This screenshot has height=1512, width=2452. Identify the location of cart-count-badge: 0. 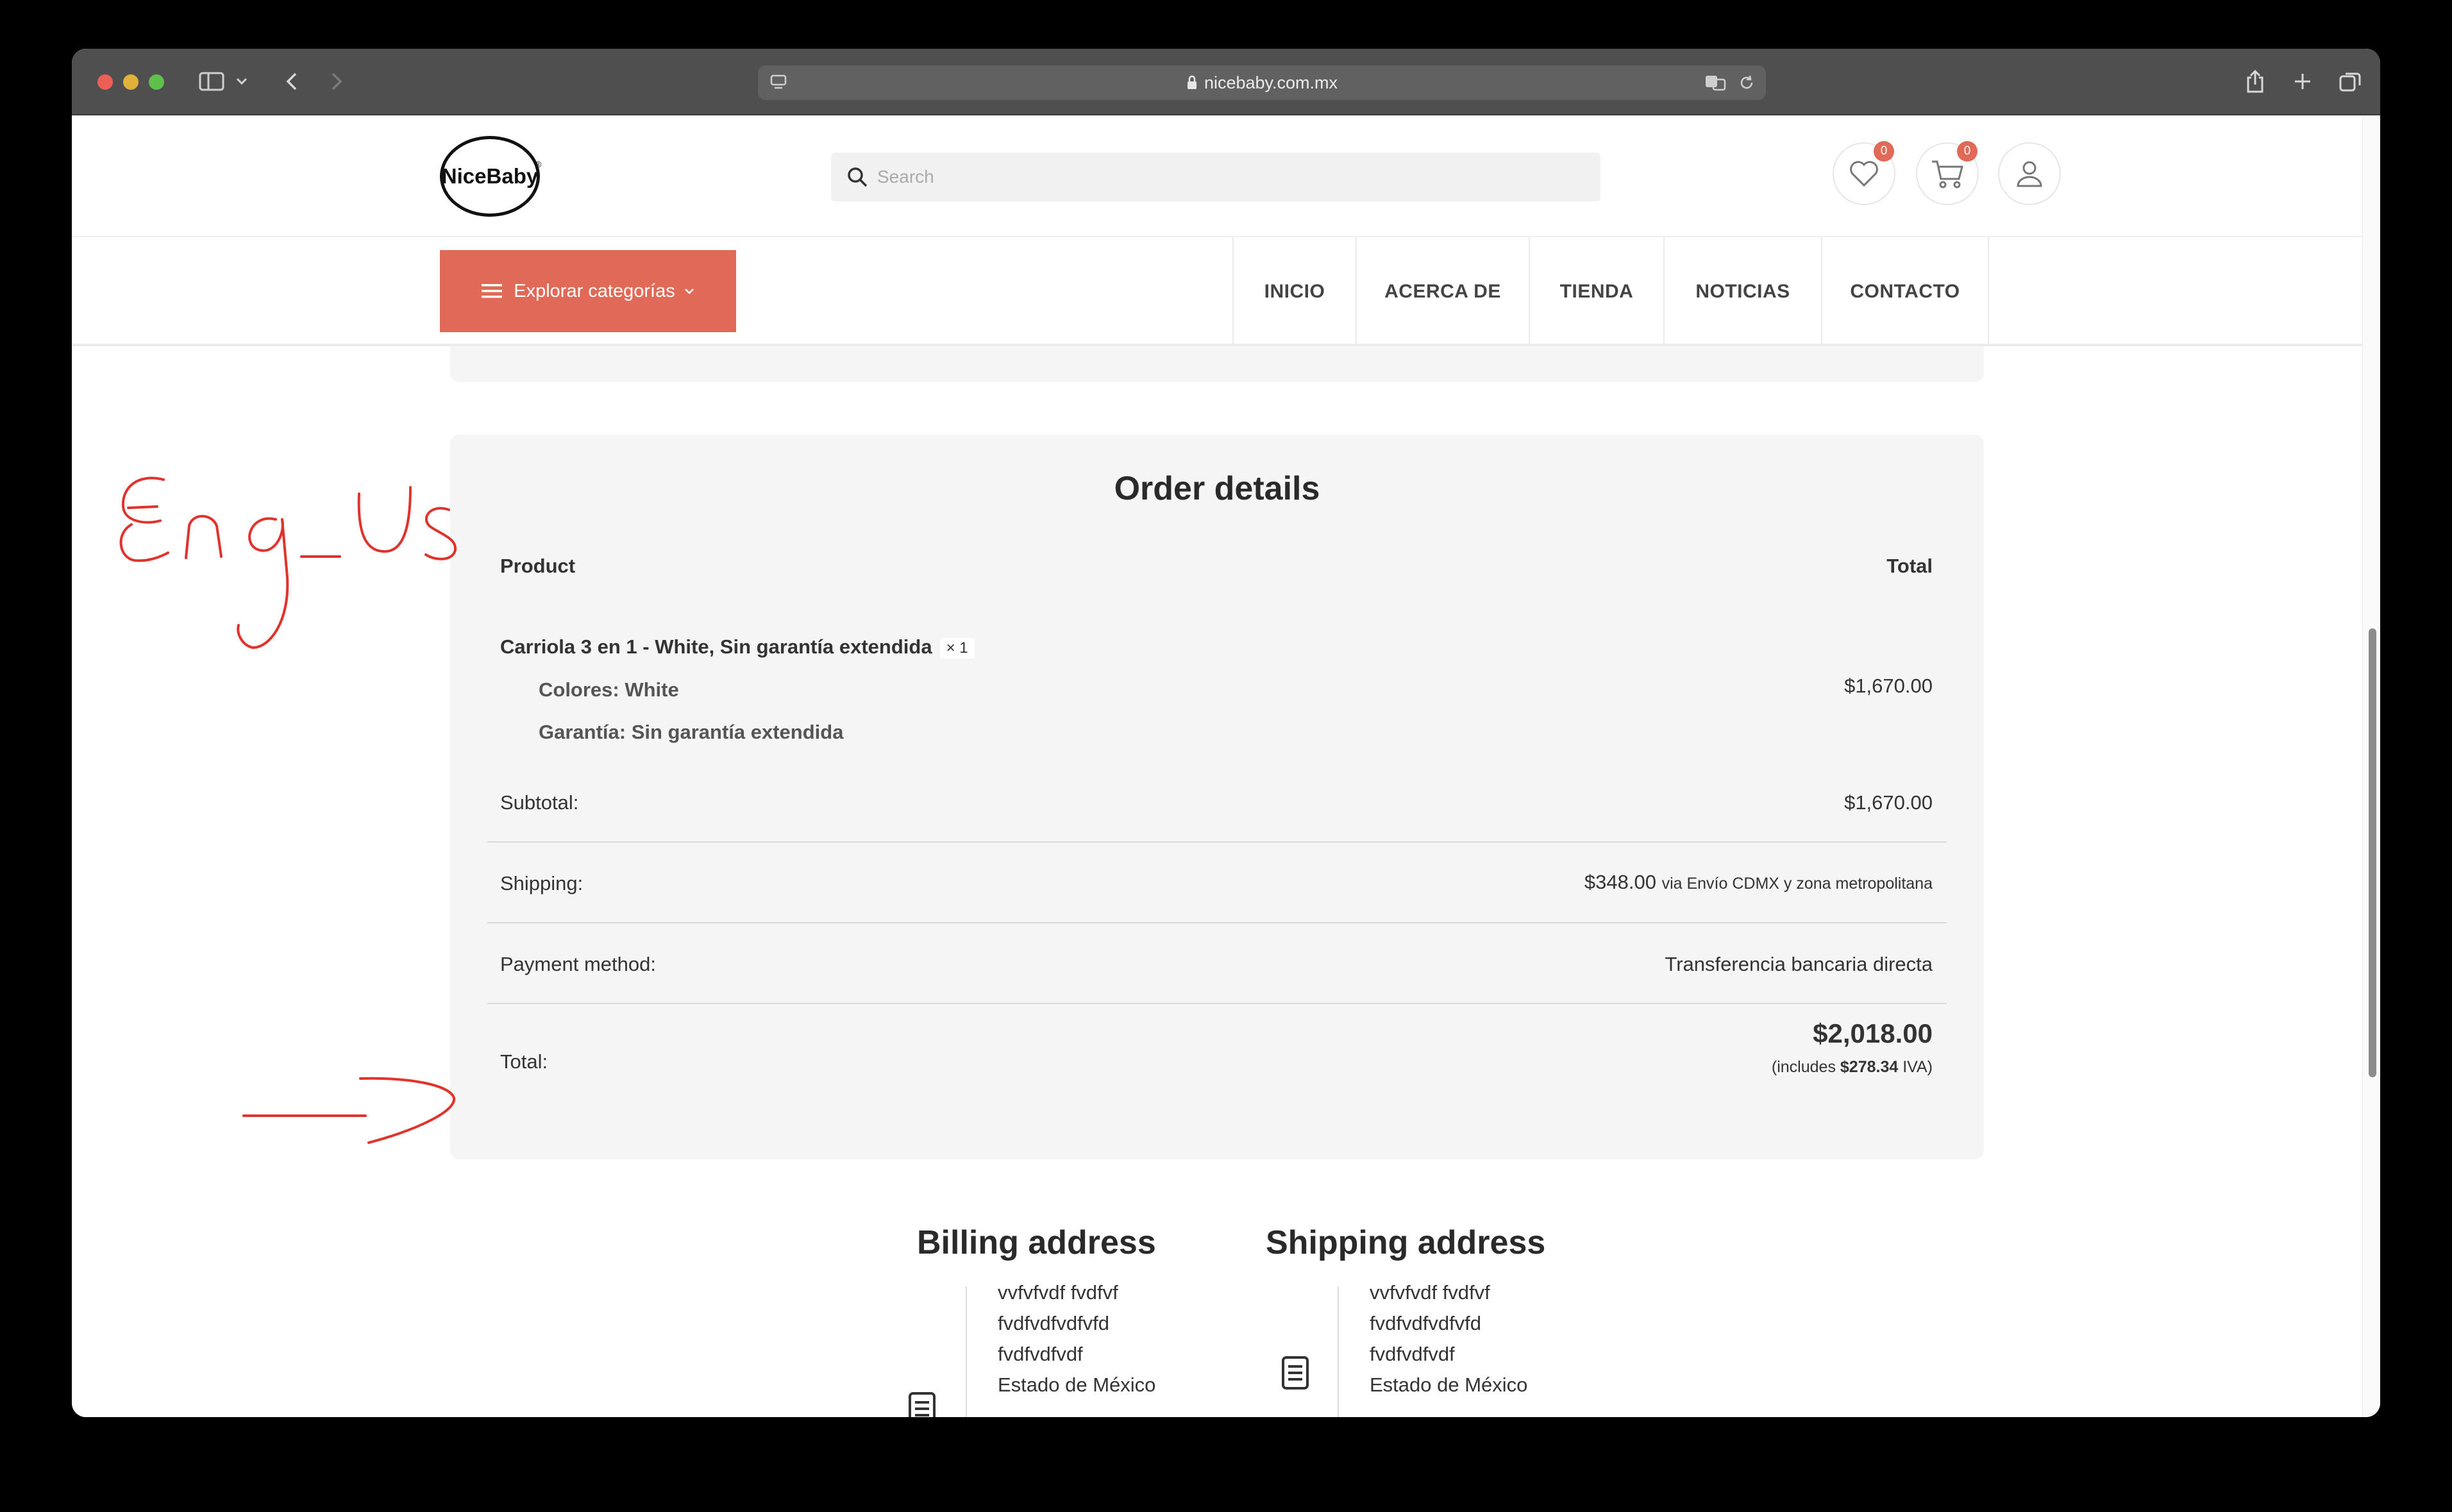
(1967, 151).